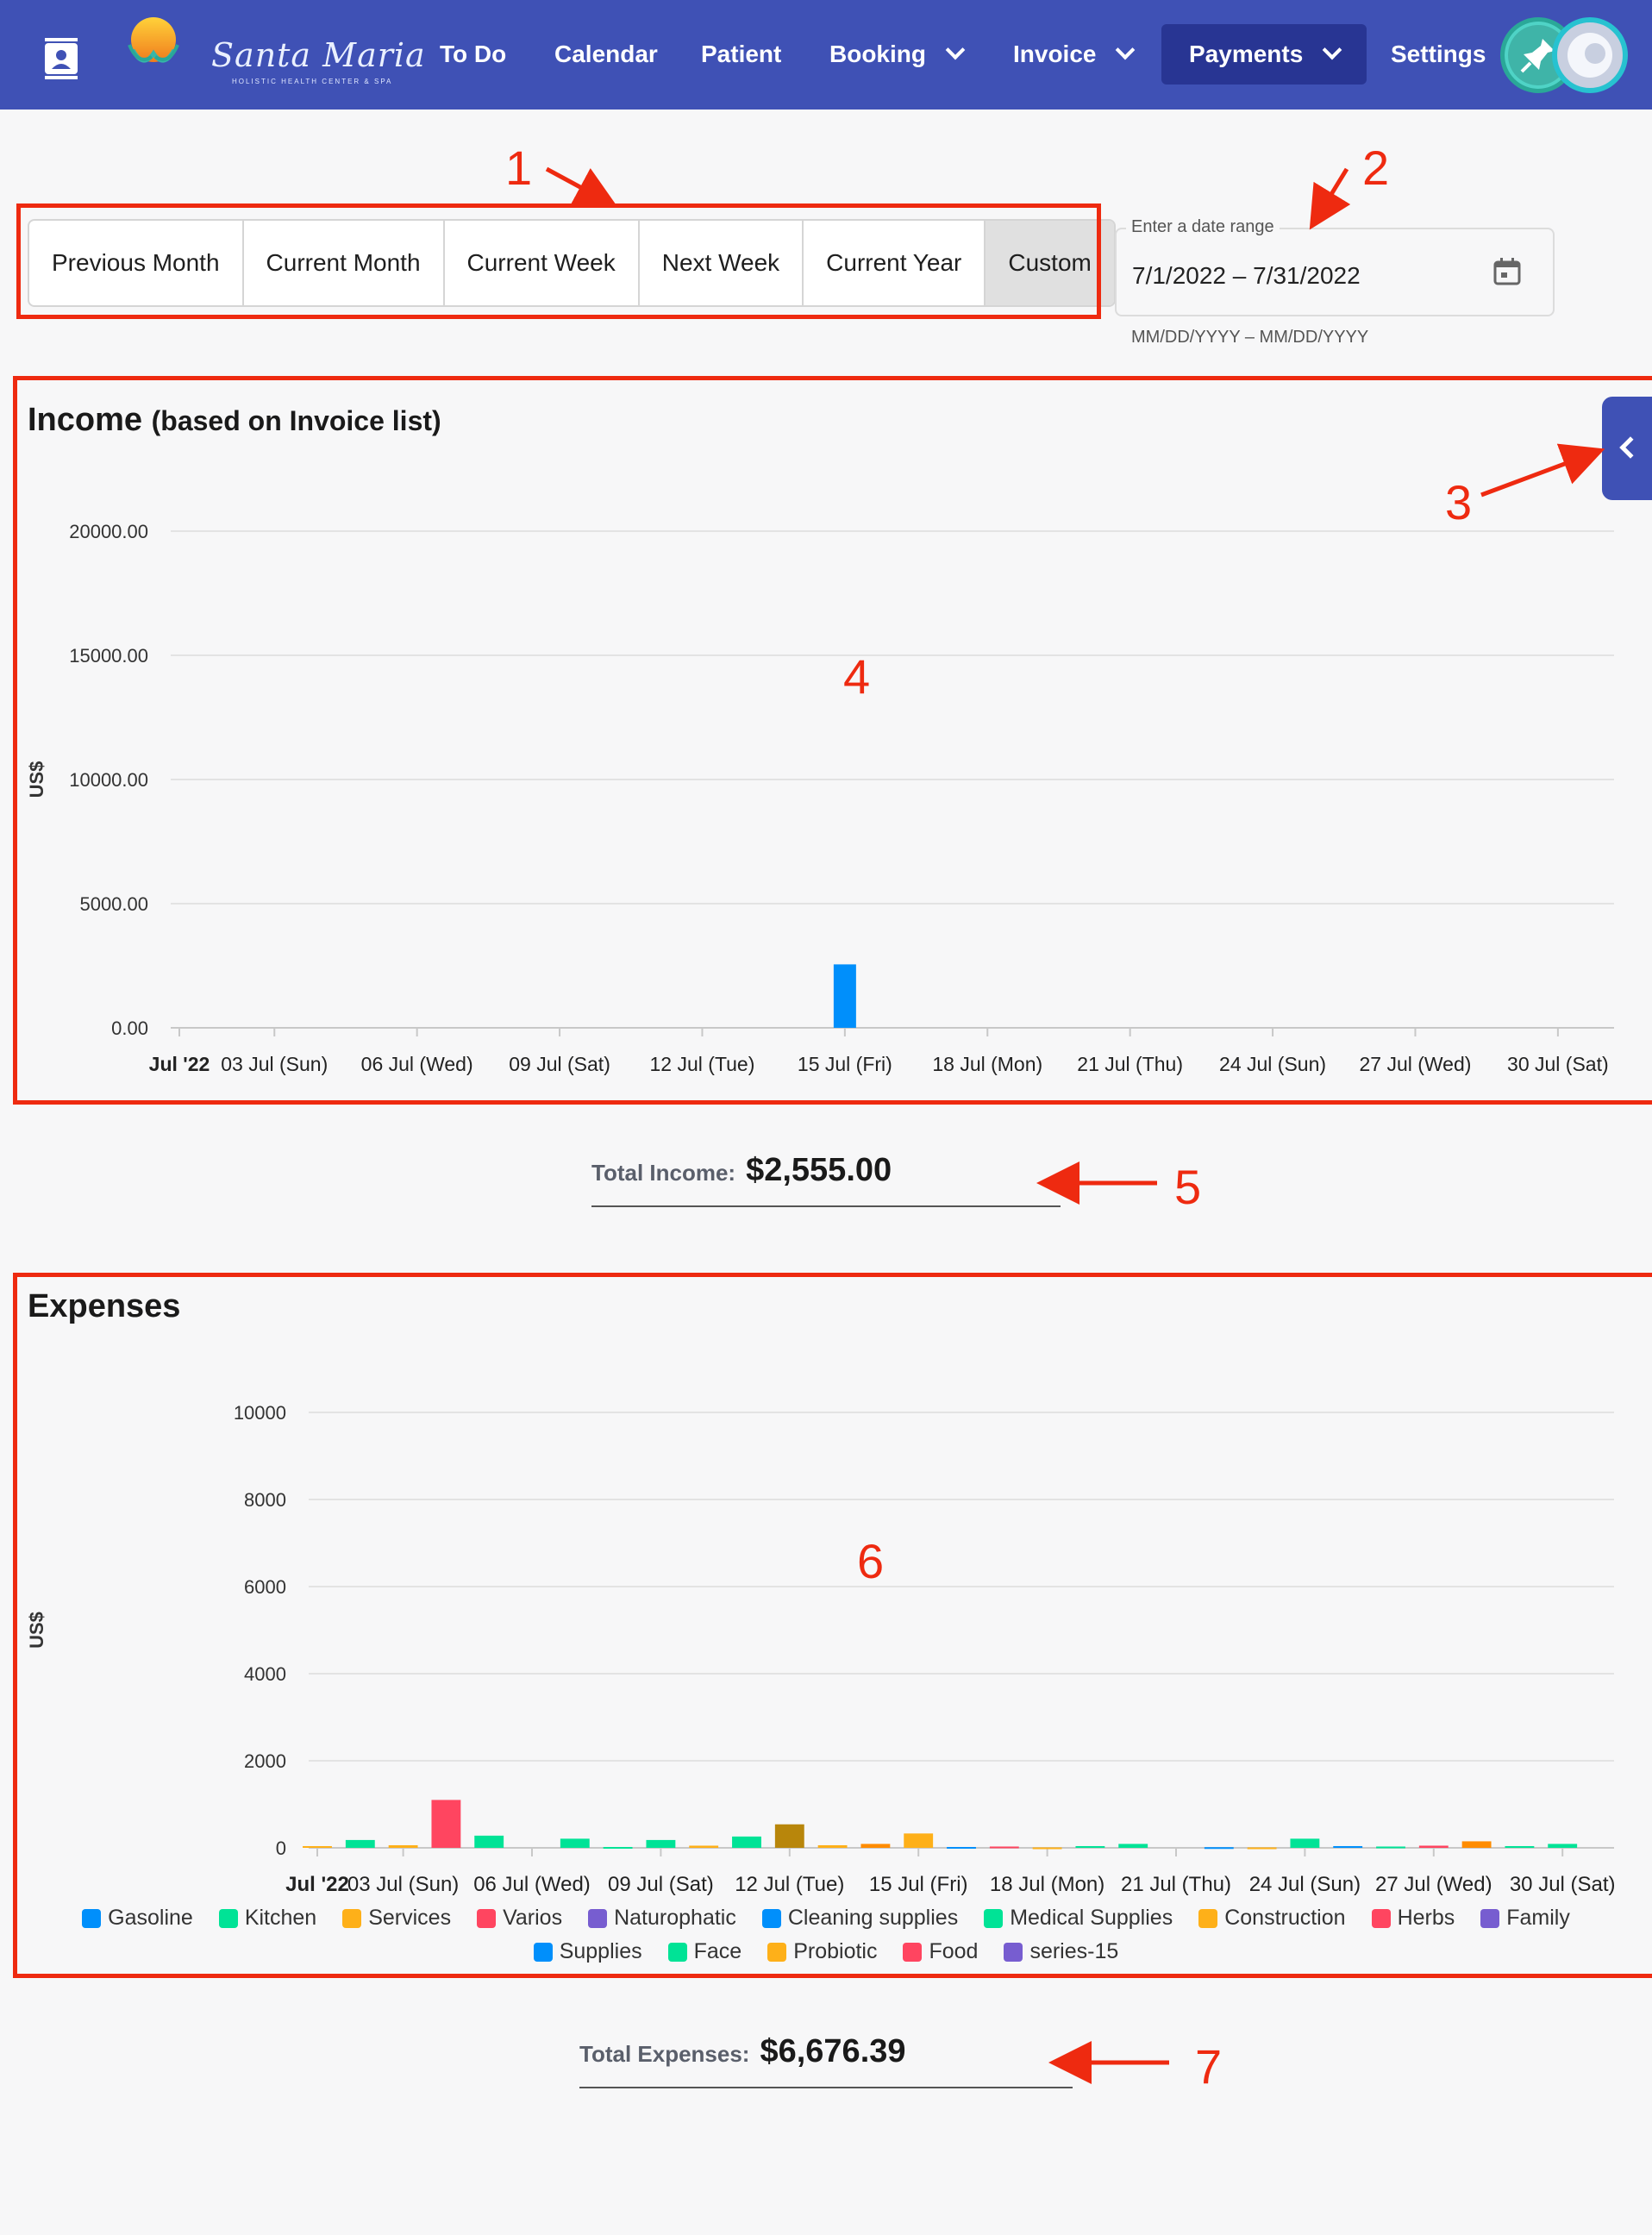  I want to click on nav-item-label: Payments, so click(1246, 54).